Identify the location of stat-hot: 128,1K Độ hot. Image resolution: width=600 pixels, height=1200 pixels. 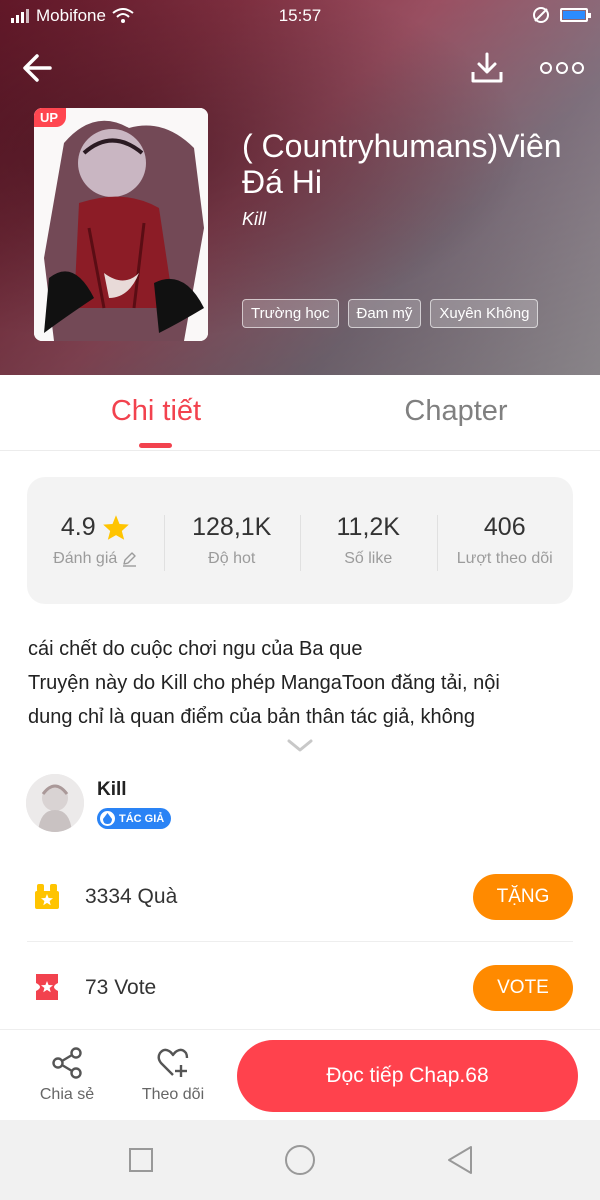
(232, 542).